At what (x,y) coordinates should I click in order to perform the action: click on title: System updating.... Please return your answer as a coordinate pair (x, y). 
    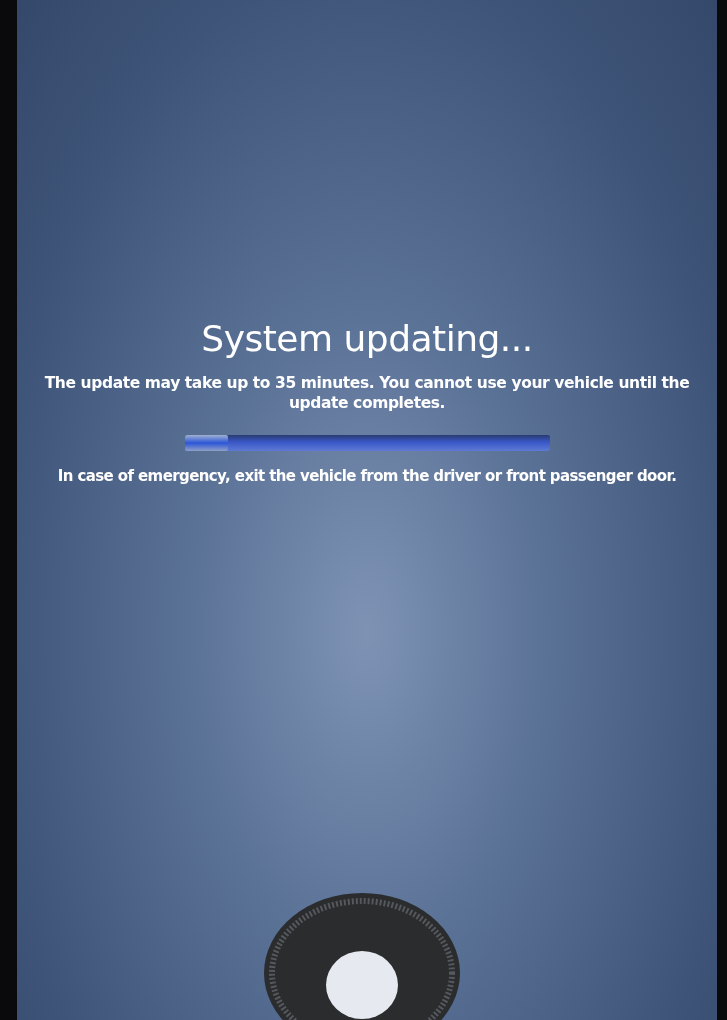
    Looking at the image, I should click on (367, 338).